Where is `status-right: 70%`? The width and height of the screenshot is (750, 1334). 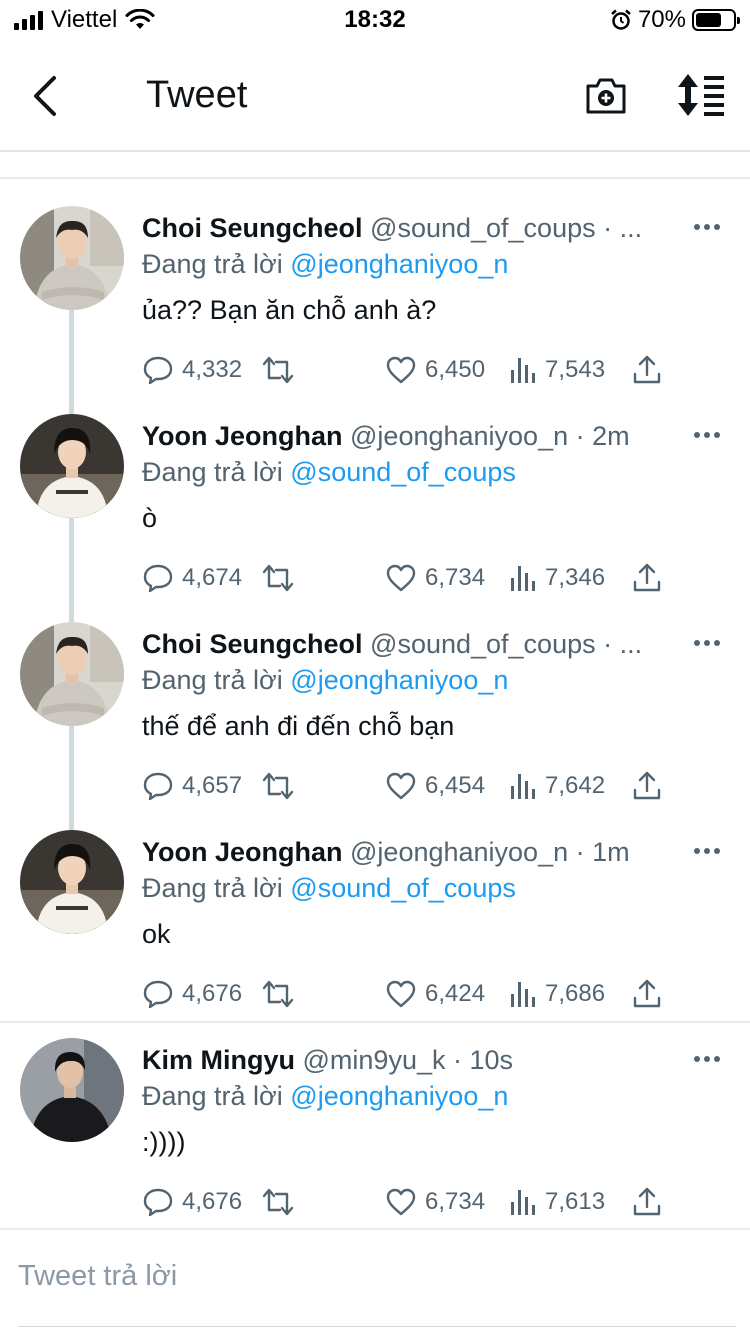 status-right: 70% is located at coordinates (675, 20).